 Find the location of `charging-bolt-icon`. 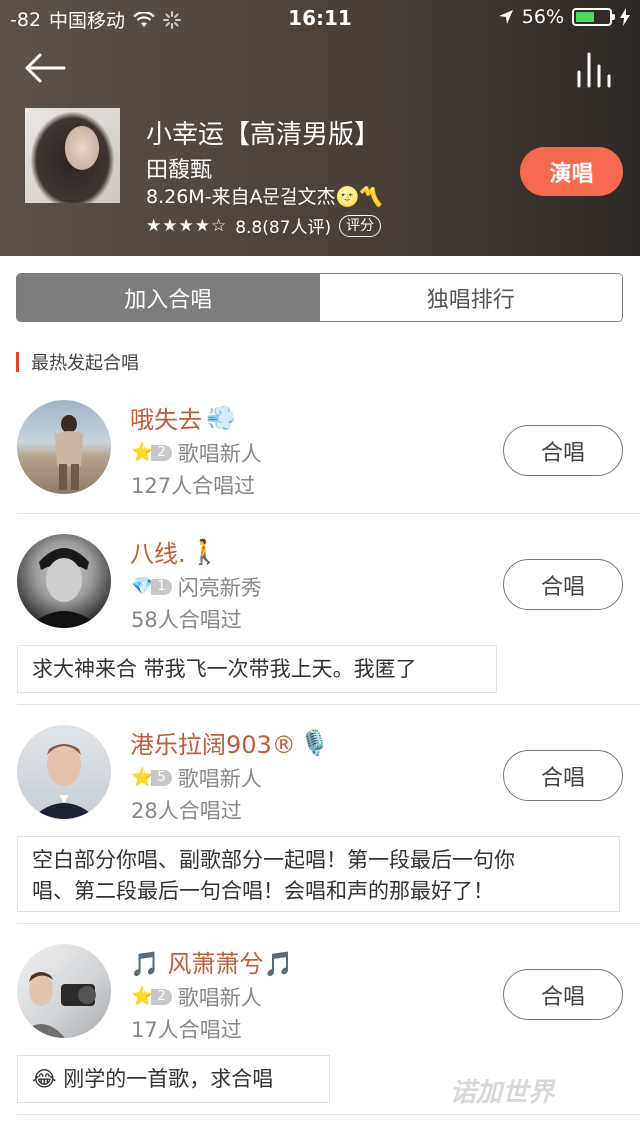

charging-bolt-icon is located at coordinates (625, 17).